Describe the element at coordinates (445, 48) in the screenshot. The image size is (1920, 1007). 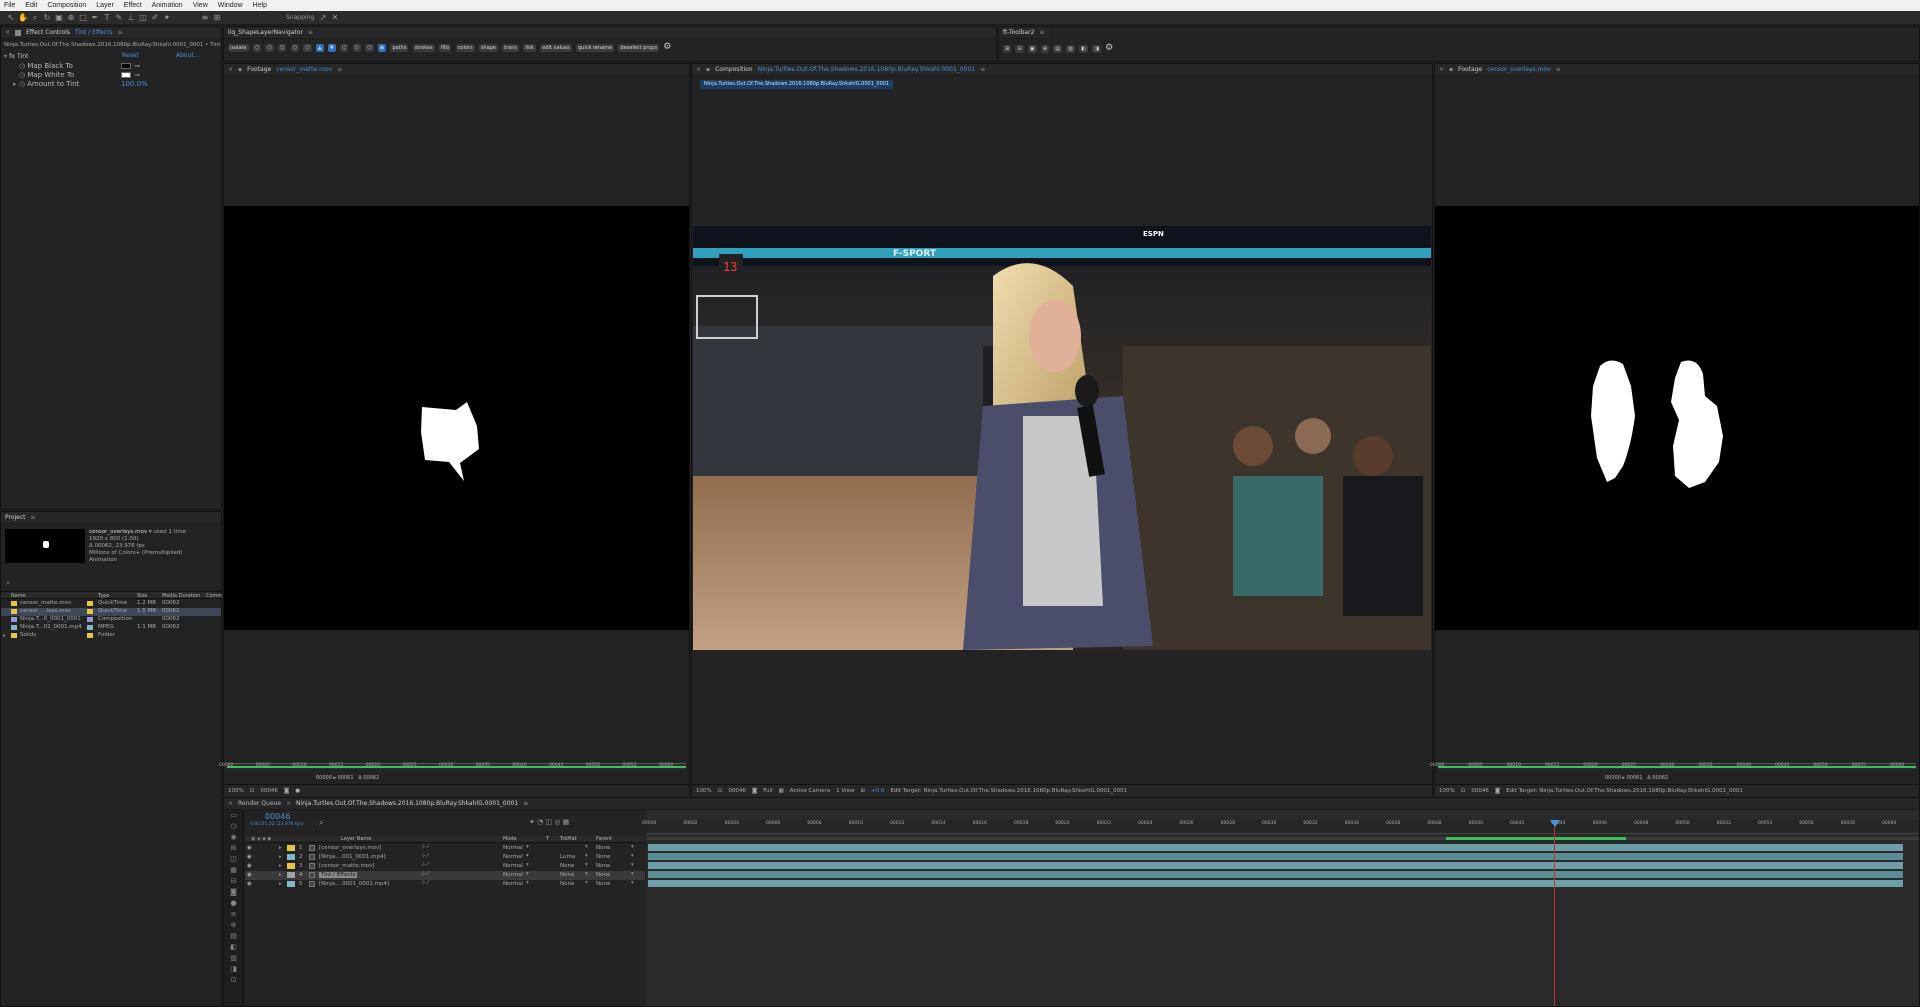
I see `fills-button: fills` at that location.